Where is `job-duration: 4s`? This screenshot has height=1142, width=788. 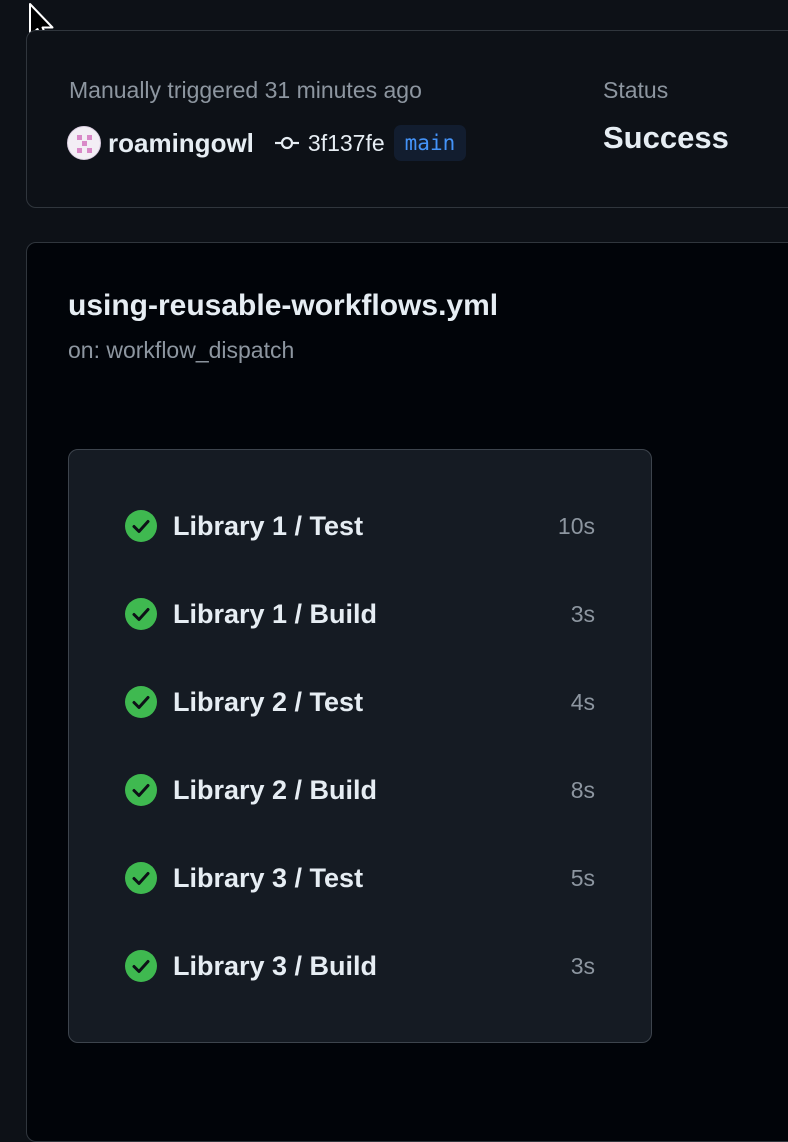
job-duration: 4s is located at coordinates (582, 701).